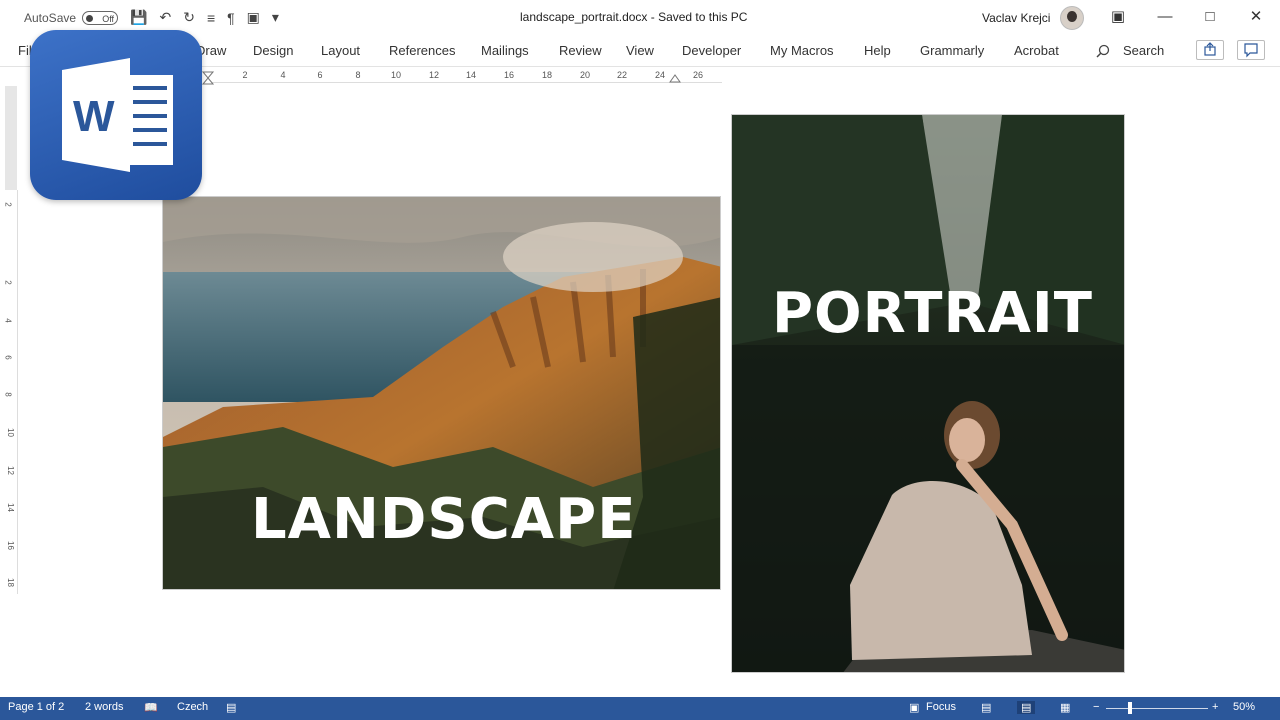  I want to click on page-count: Page 1 of 2, so click(36, 707).